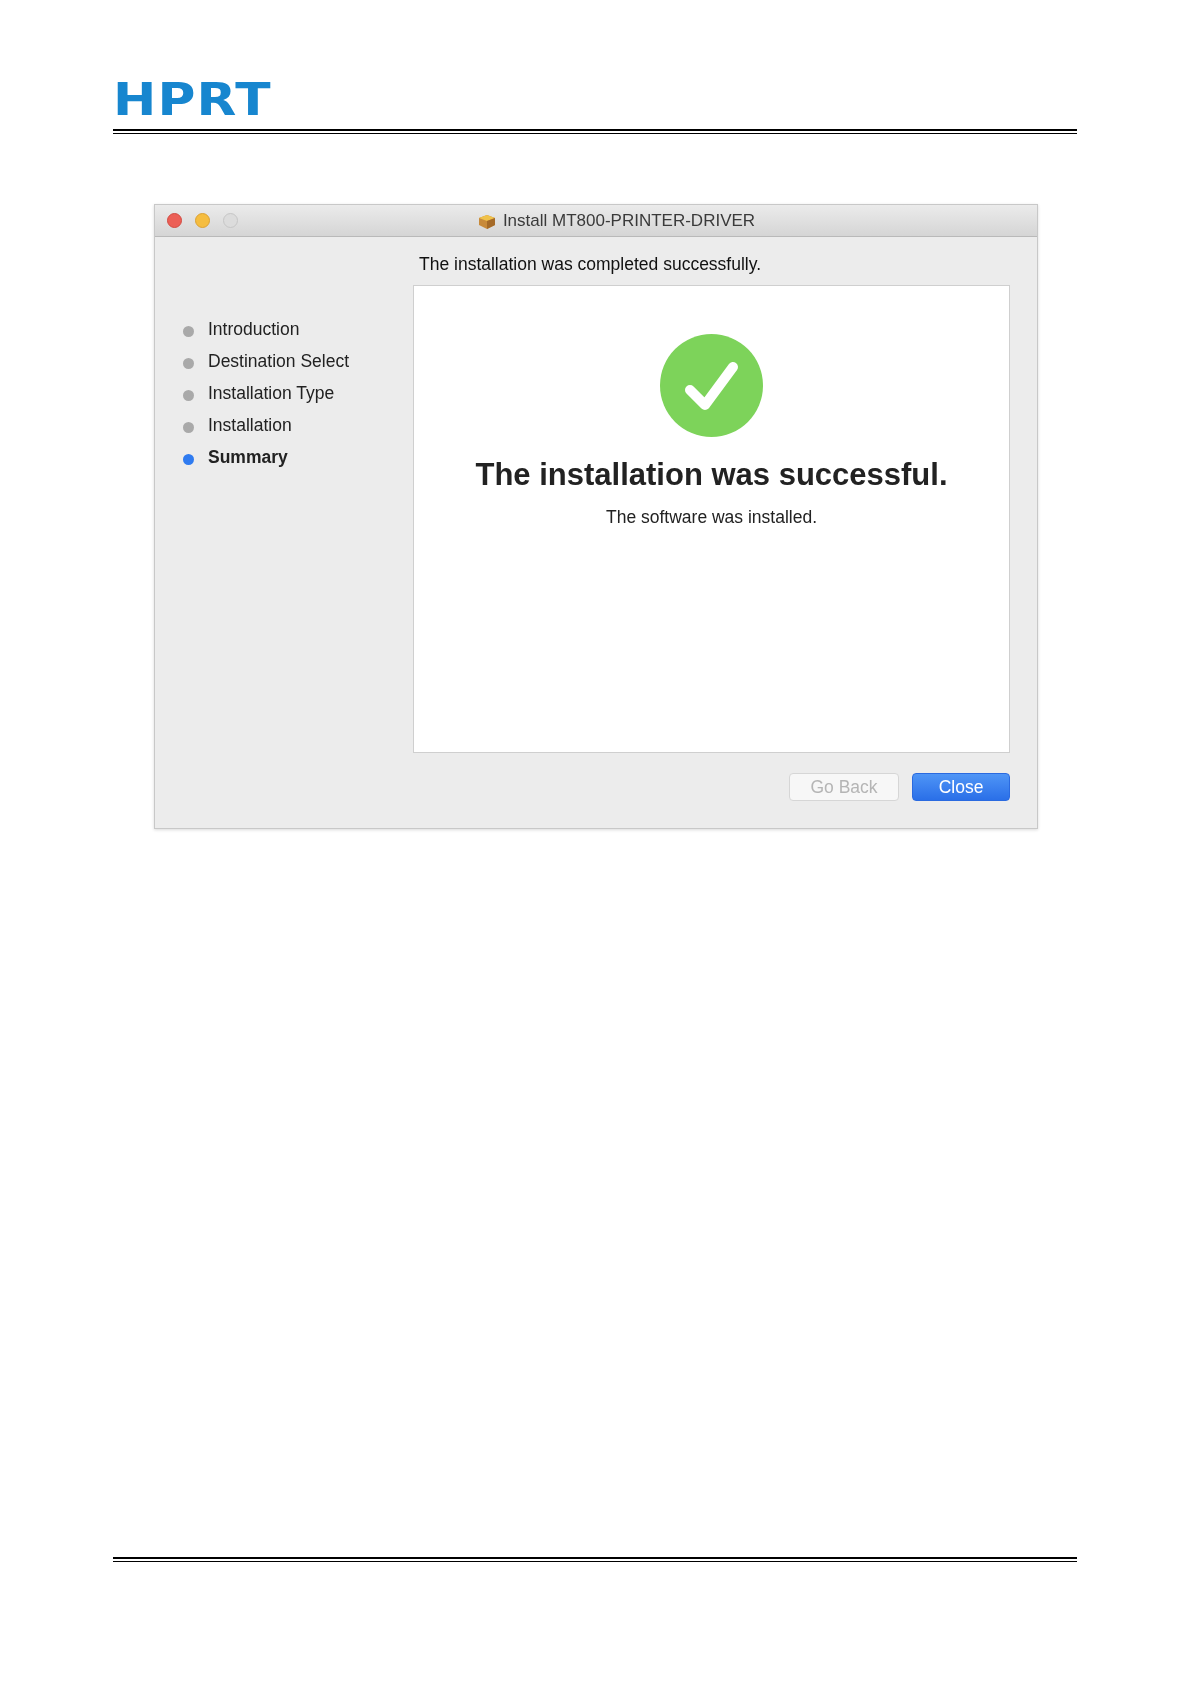  Describe the element at coordinates (590, 264) in the screenshot. I see `status-text: The installation was completed successfully.` at that location.